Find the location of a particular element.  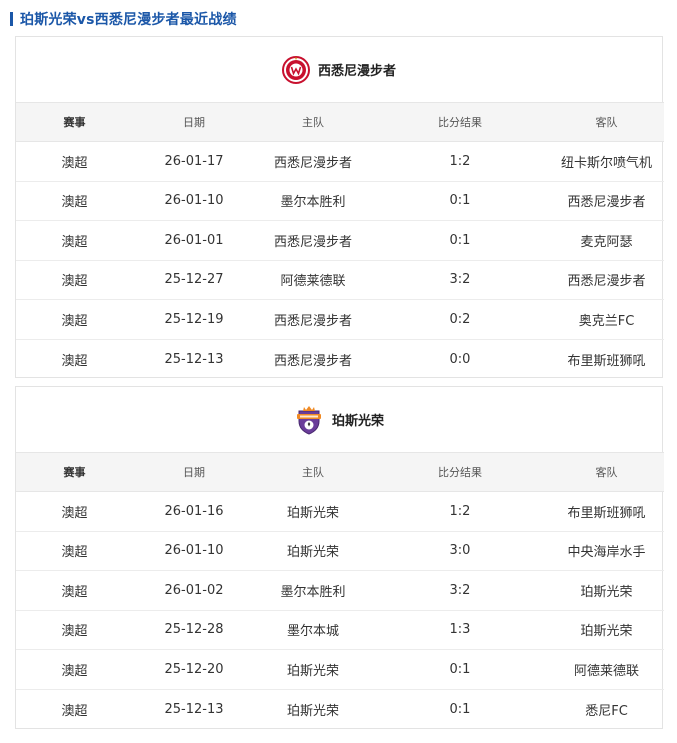

table-row: 澳超 25-12-27 阿德莱德联 3:2 西悉尼漫步者 is located at coordinates (340, 280).